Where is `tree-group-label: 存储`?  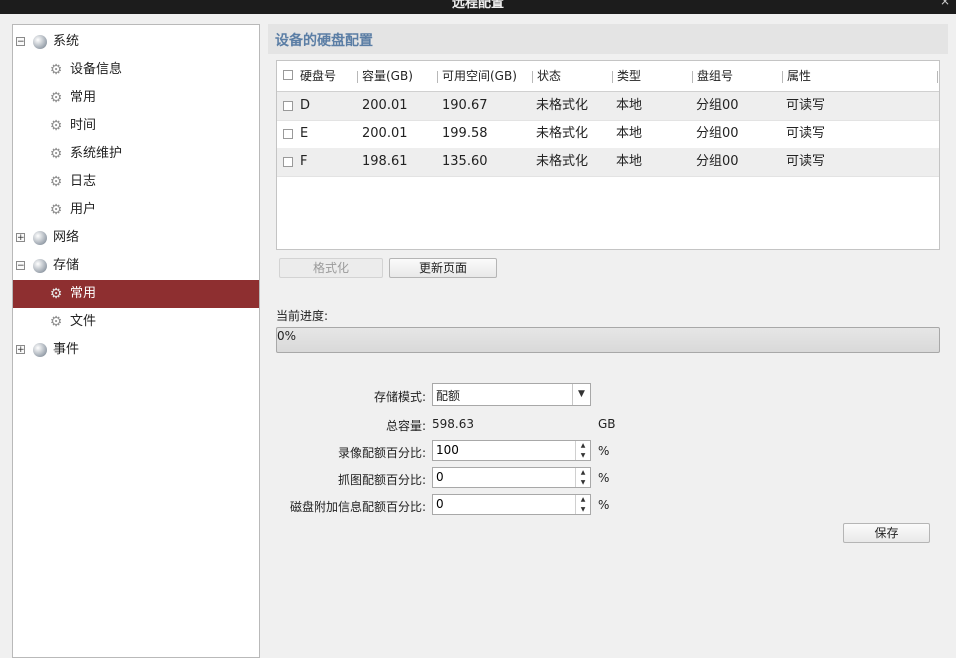 tree-group-label: 存储 is located at coordinates (66, 265).